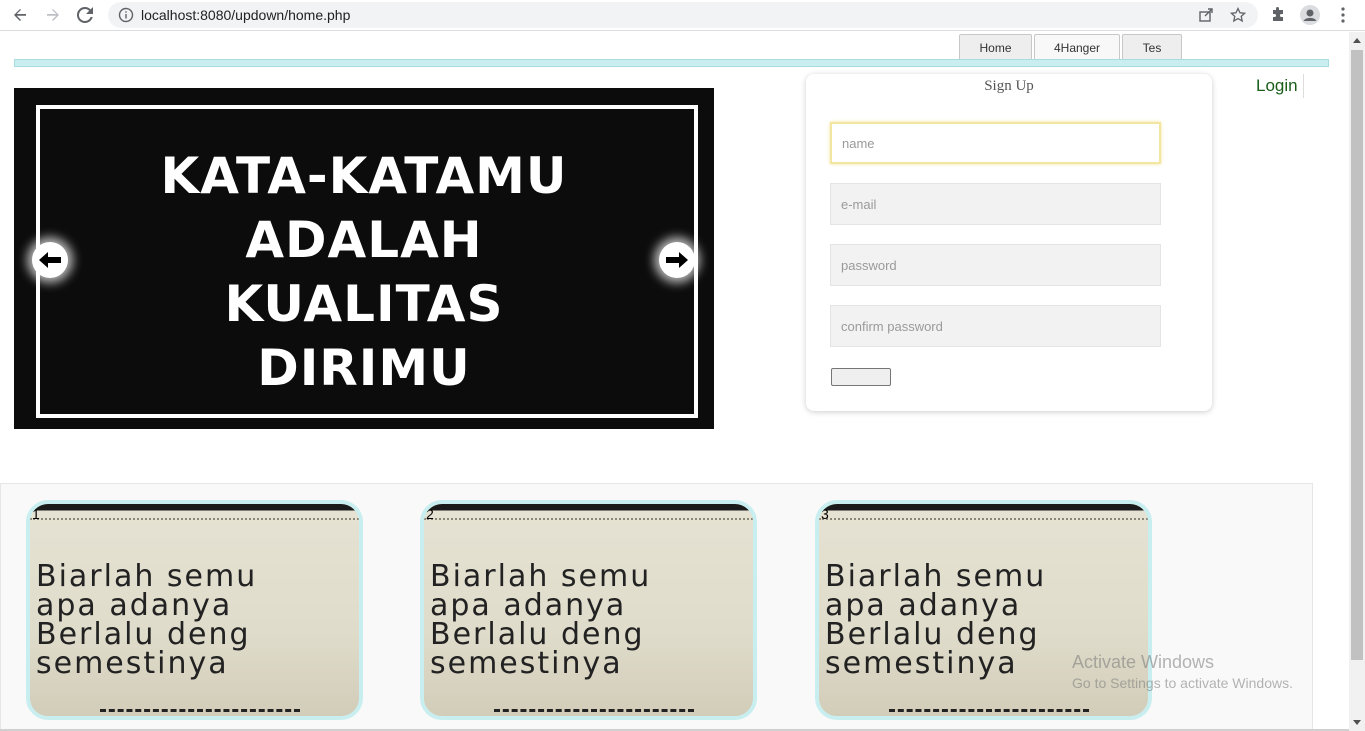  Describe the element at coordinates (671, 63) in the screenshot. I see `header-divider` at that location.